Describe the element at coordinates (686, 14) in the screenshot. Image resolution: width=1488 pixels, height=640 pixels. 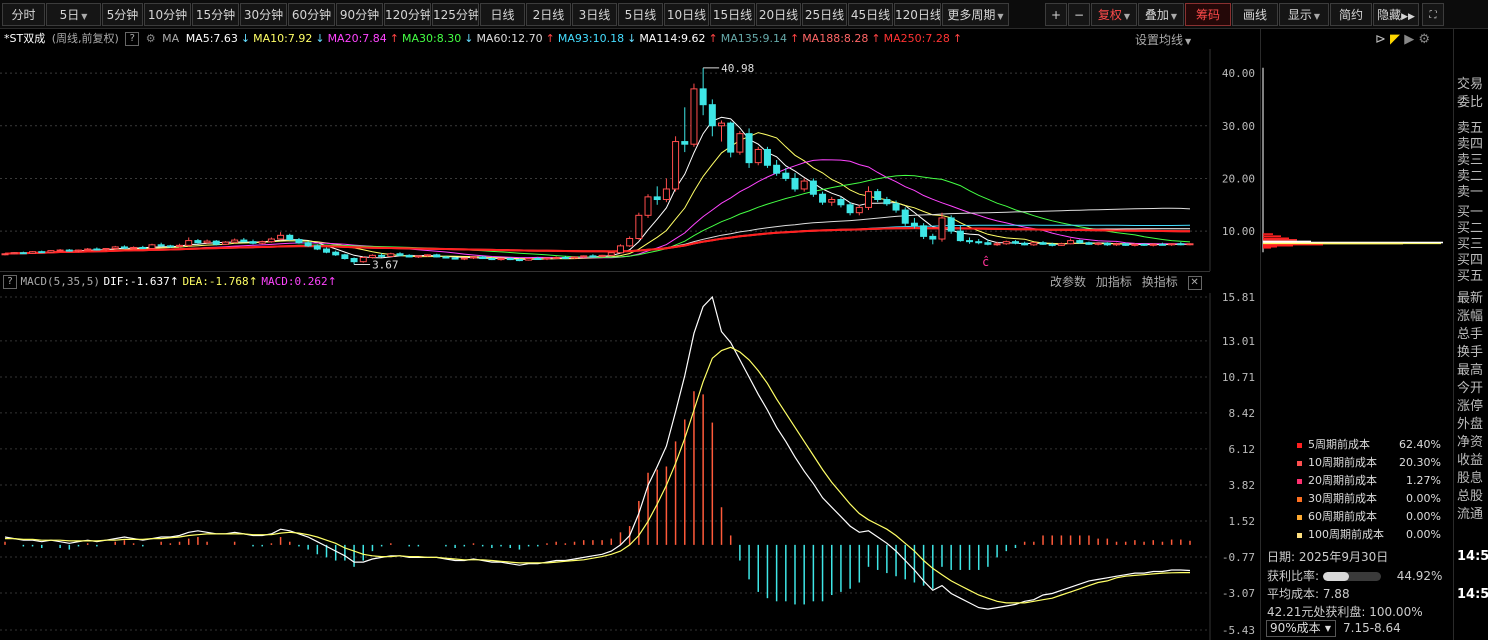
I see `period-tab: 10日线` at that location.